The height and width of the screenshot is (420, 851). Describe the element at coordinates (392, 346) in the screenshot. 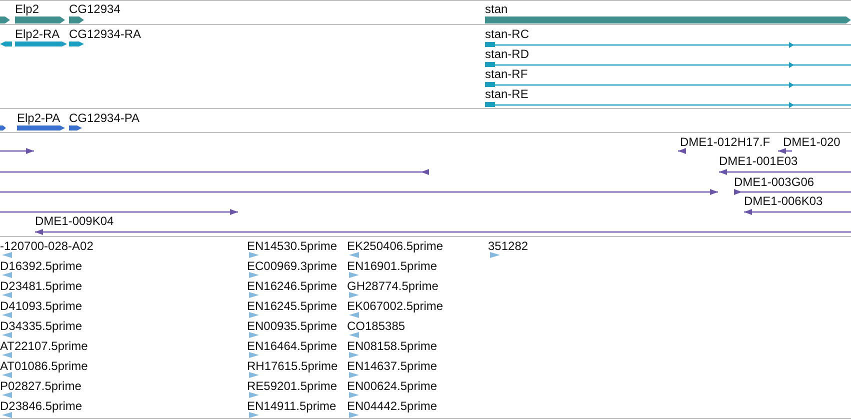

I see `feature-label: EN08158.5prime` at that location.